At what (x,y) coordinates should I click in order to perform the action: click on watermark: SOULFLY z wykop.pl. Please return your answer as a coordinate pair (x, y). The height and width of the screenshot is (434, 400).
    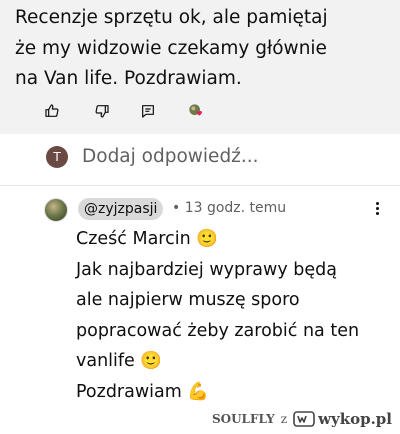
    Looking at the image, I should click on (302, 419).